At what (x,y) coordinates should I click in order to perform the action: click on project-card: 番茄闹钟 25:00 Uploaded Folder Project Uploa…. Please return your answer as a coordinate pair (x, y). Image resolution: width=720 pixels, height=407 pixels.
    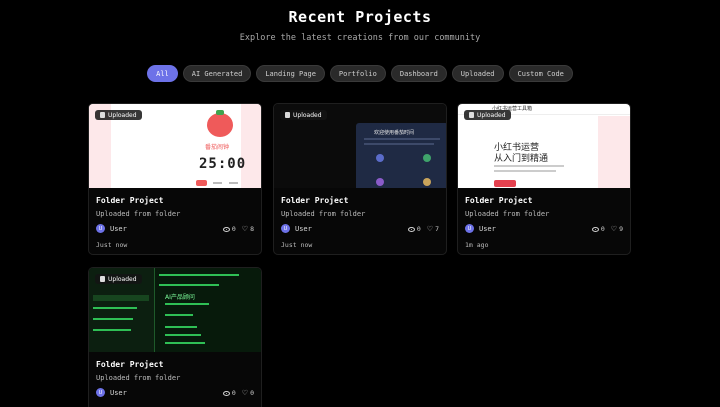
    Looking at the image, I should click on (175, 179).